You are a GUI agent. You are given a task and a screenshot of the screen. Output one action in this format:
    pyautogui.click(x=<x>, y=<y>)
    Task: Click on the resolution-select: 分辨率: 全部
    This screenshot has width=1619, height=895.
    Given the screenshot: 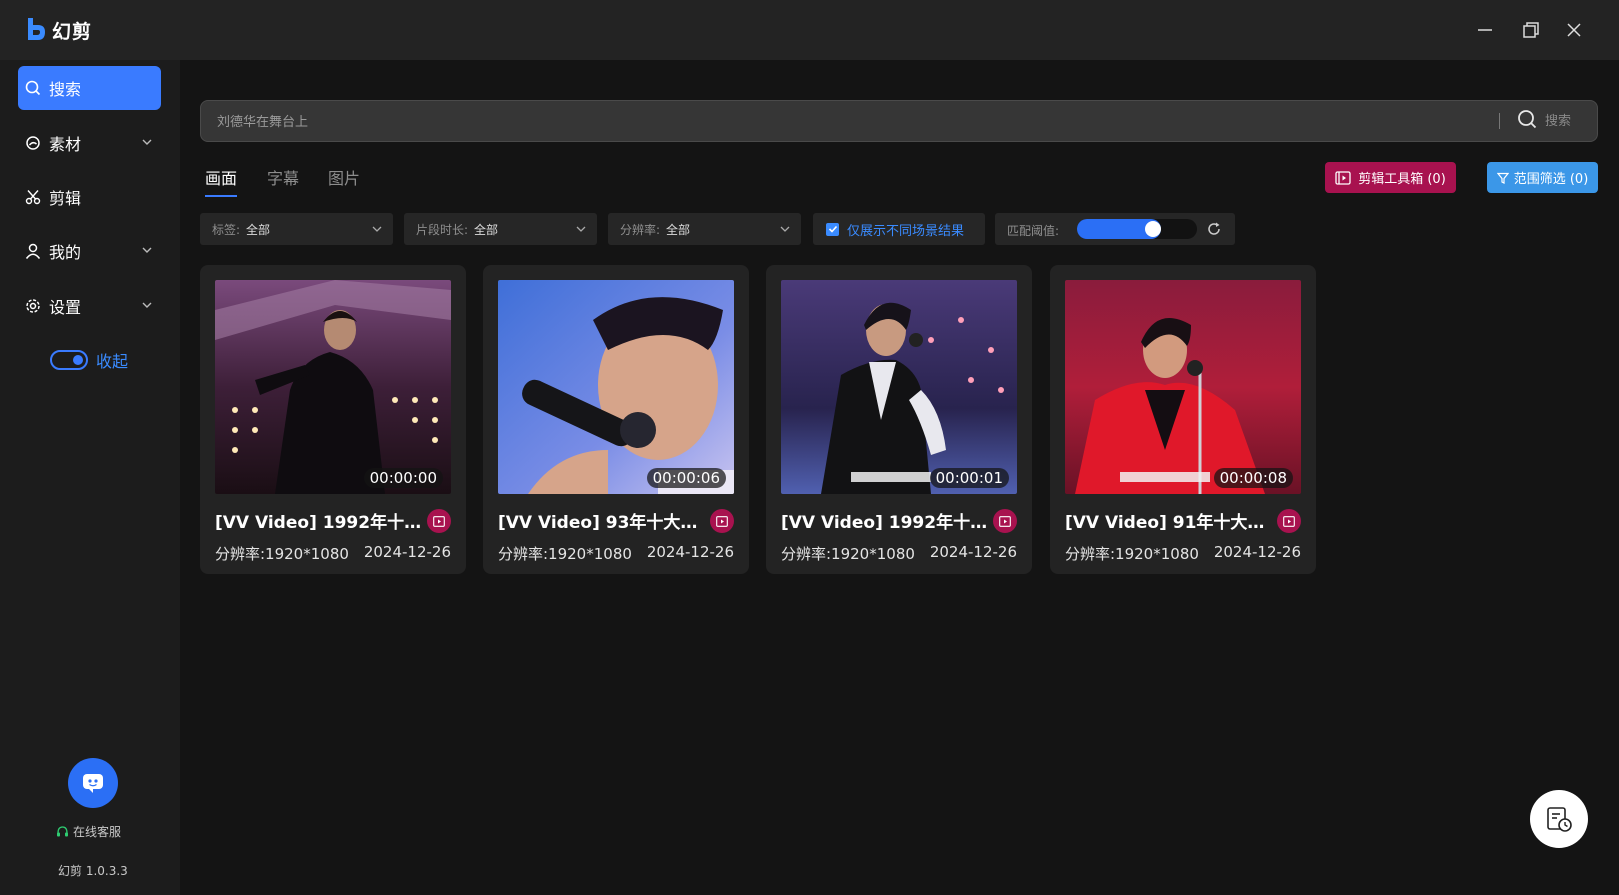 What is the action you would take?
    pyautogui.click(x=704, y=229)
    